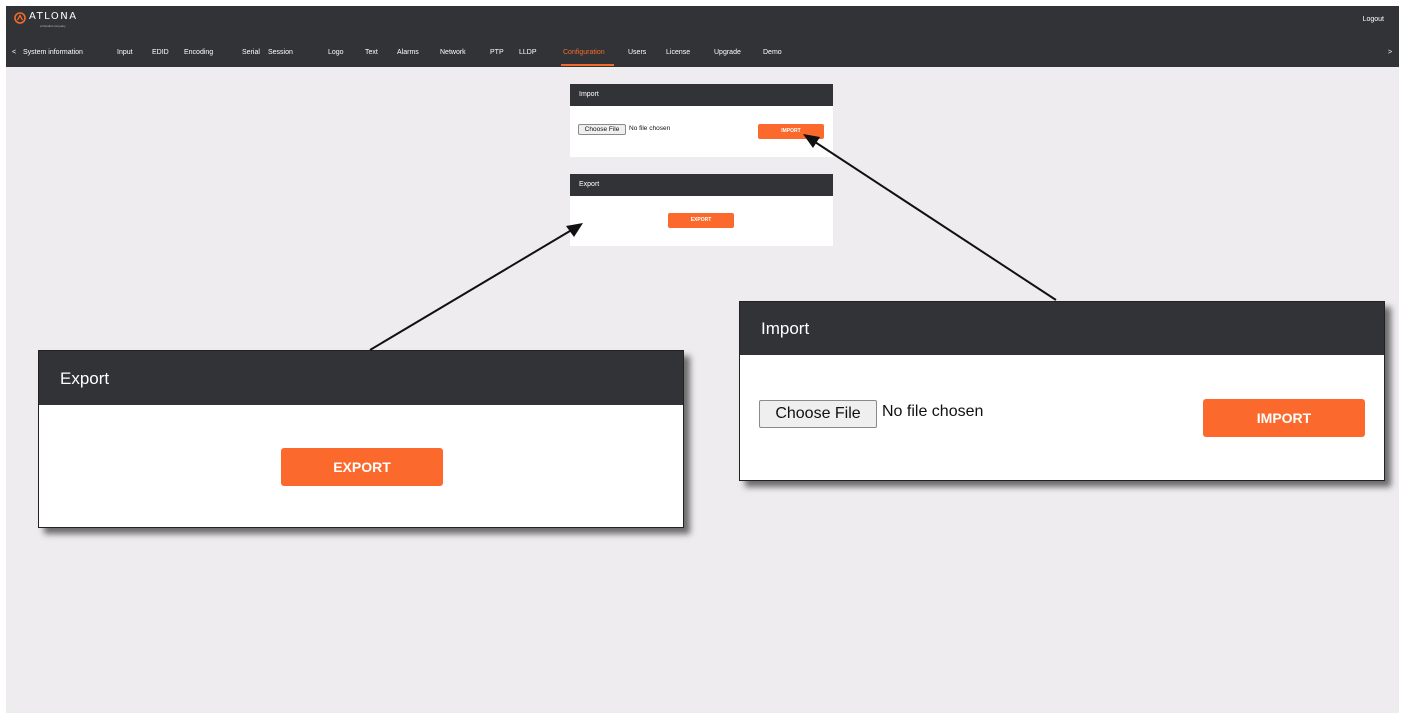 Image resolution: width=1405 pixels, height=713 pixels. I want to click on atlona-logo: ATLONA a Panduit company, so click(54, 22).